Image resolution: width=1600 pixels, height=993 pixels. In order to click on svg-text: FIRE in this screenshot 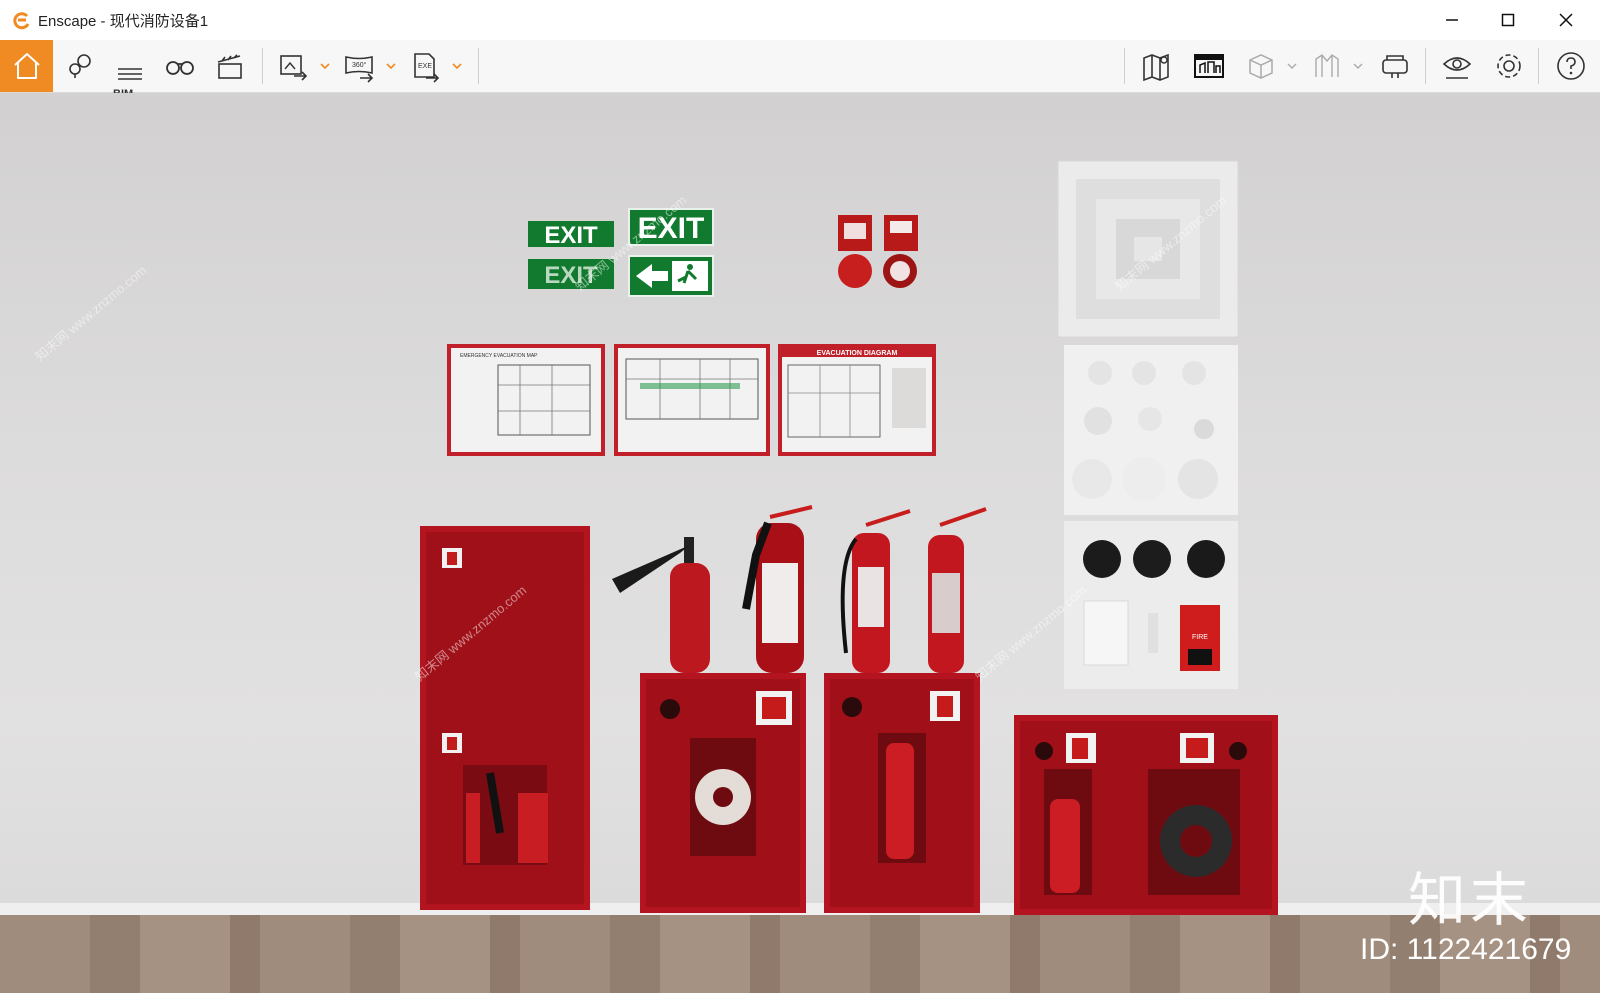, I will do `click(1200, 637)`.